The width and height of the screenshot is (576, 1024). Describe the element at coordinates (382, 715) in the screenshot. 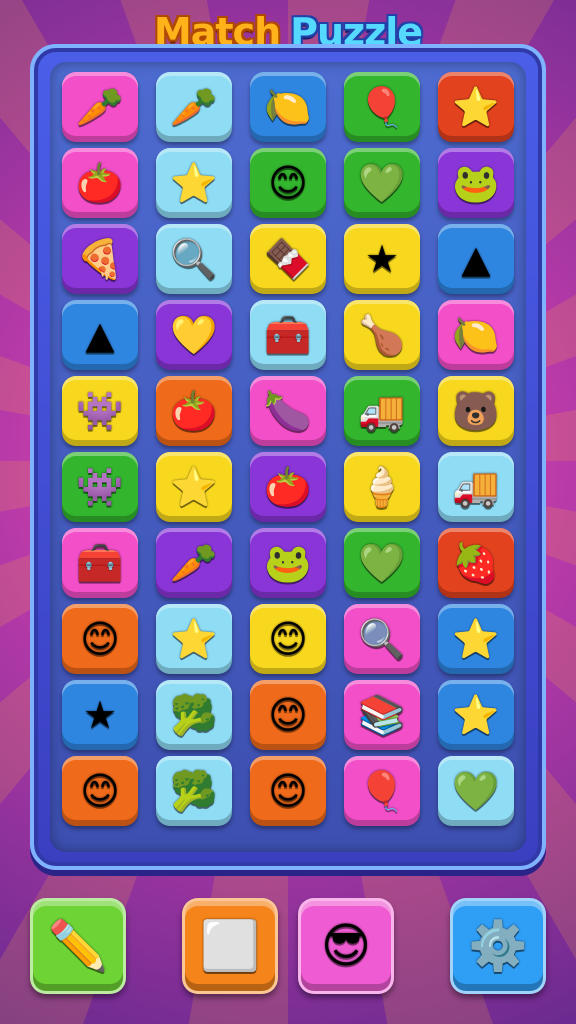

I see `game-tile: 📚` at that location.